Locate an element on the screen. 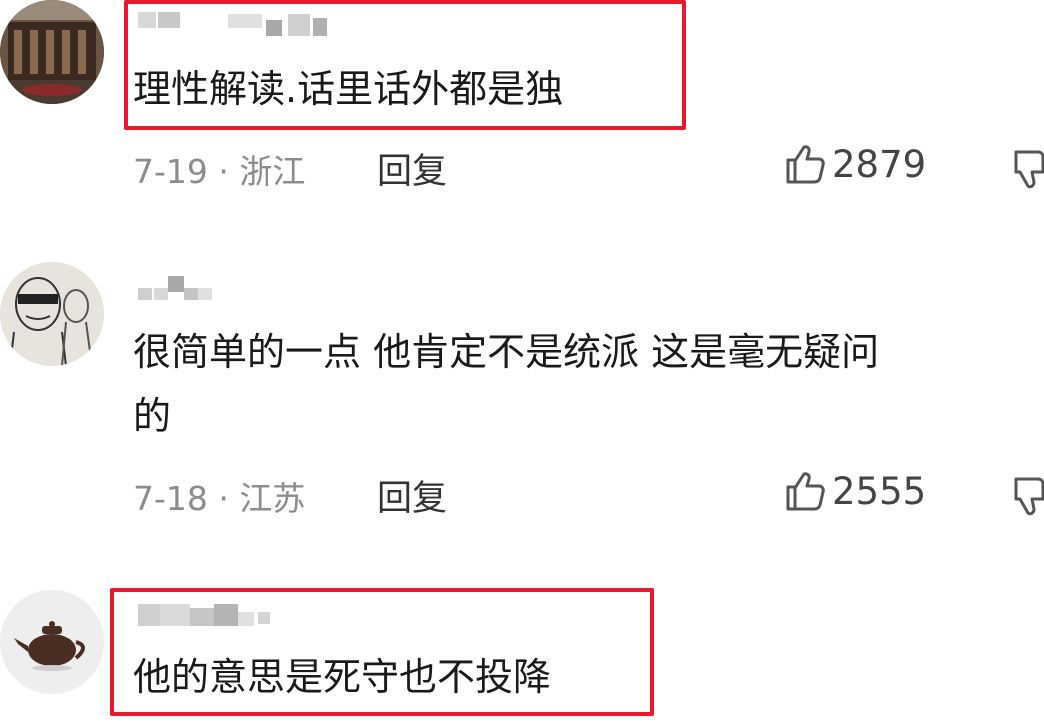 Image resolution: width=1044 pixels, height=723 pixels. like-button: 2555 is located at coordinates (854, 491).